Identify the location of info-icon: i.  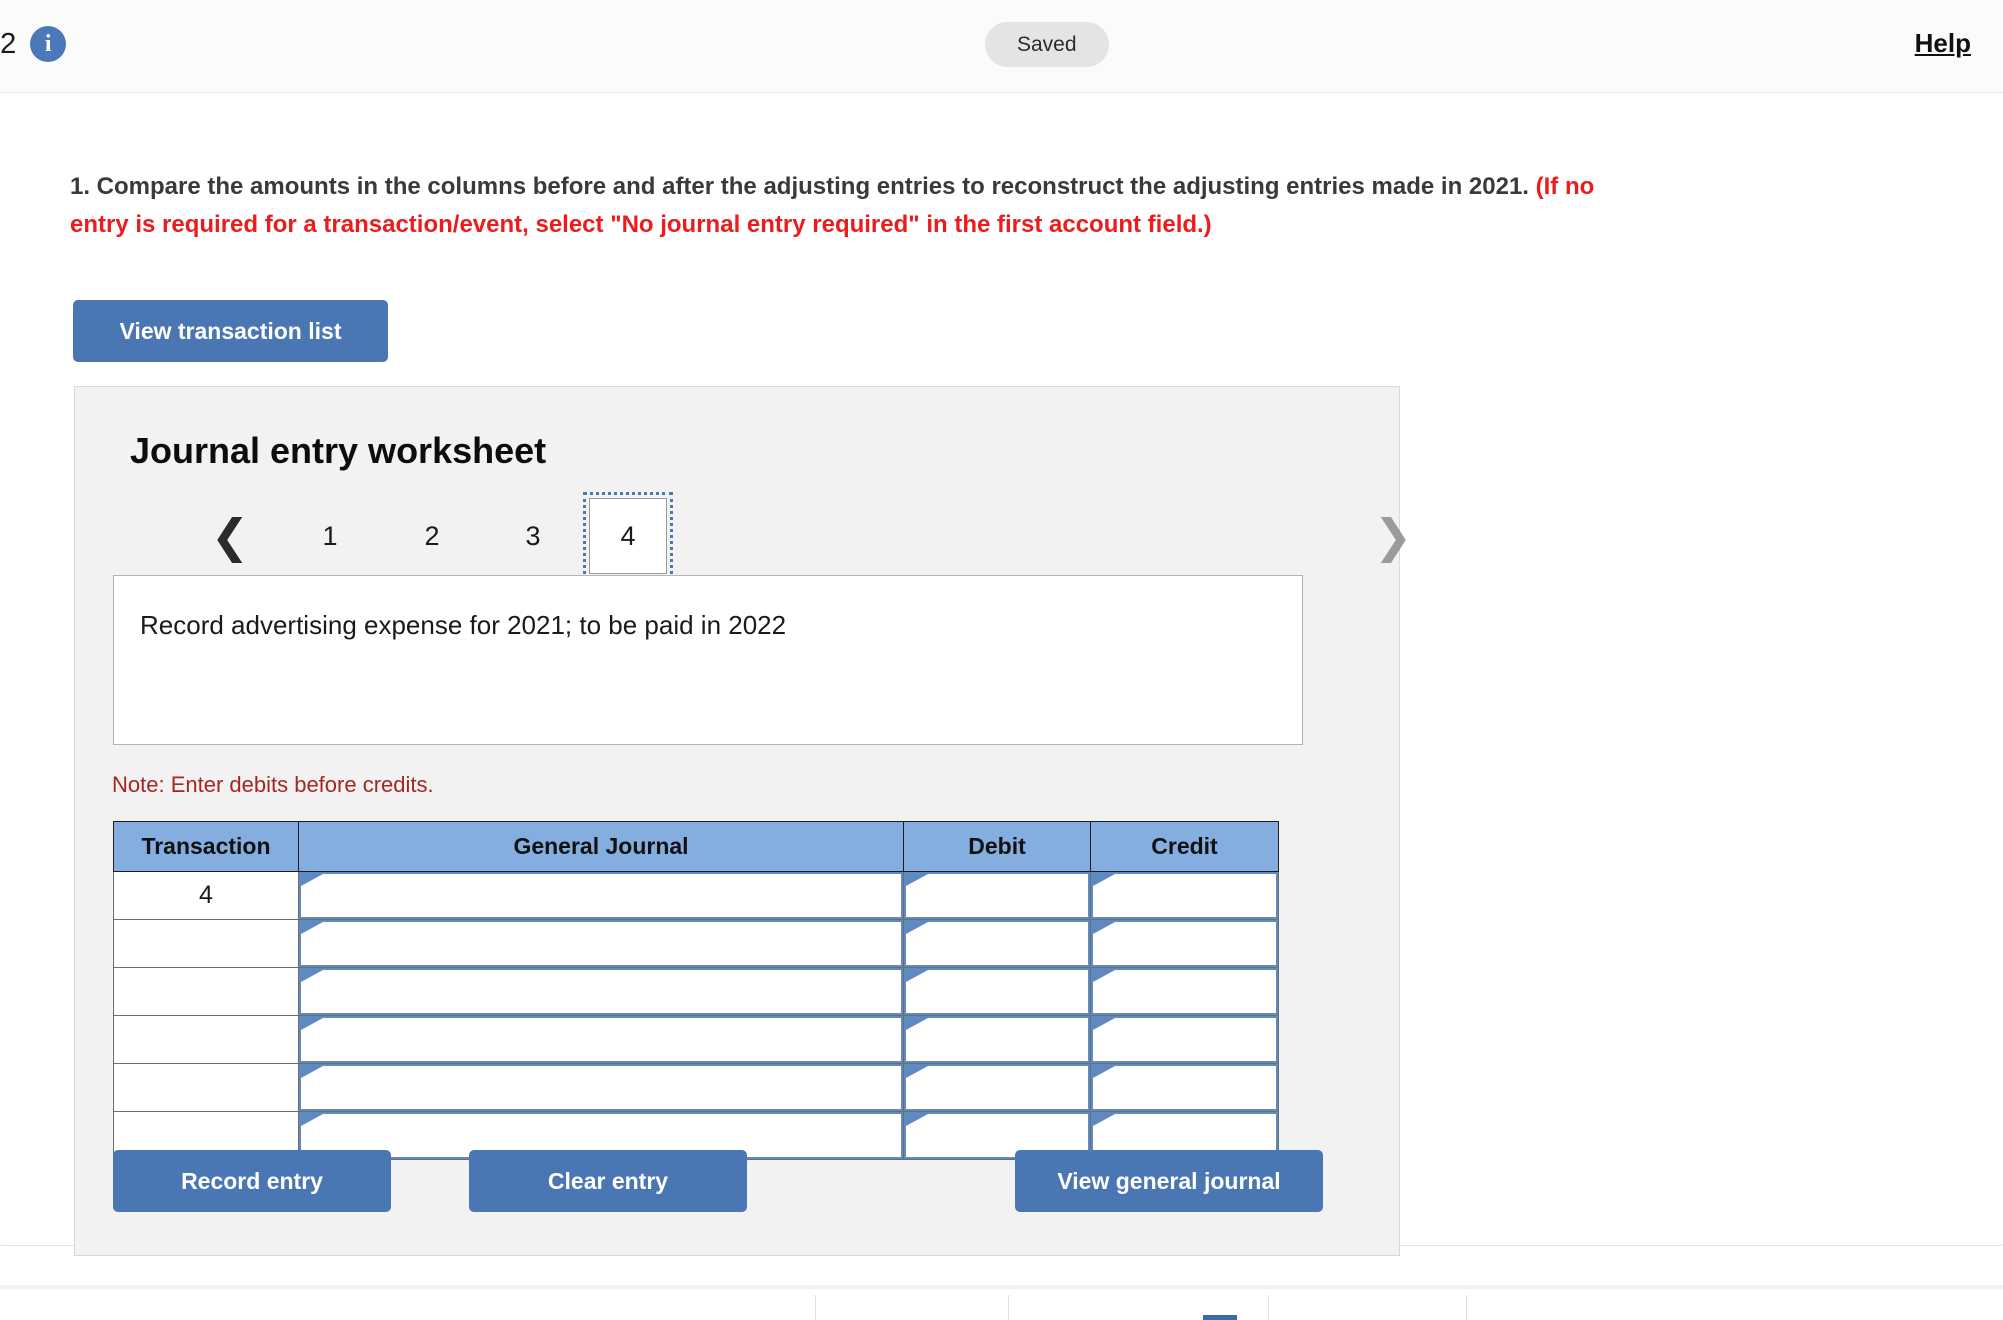
(48, 44).